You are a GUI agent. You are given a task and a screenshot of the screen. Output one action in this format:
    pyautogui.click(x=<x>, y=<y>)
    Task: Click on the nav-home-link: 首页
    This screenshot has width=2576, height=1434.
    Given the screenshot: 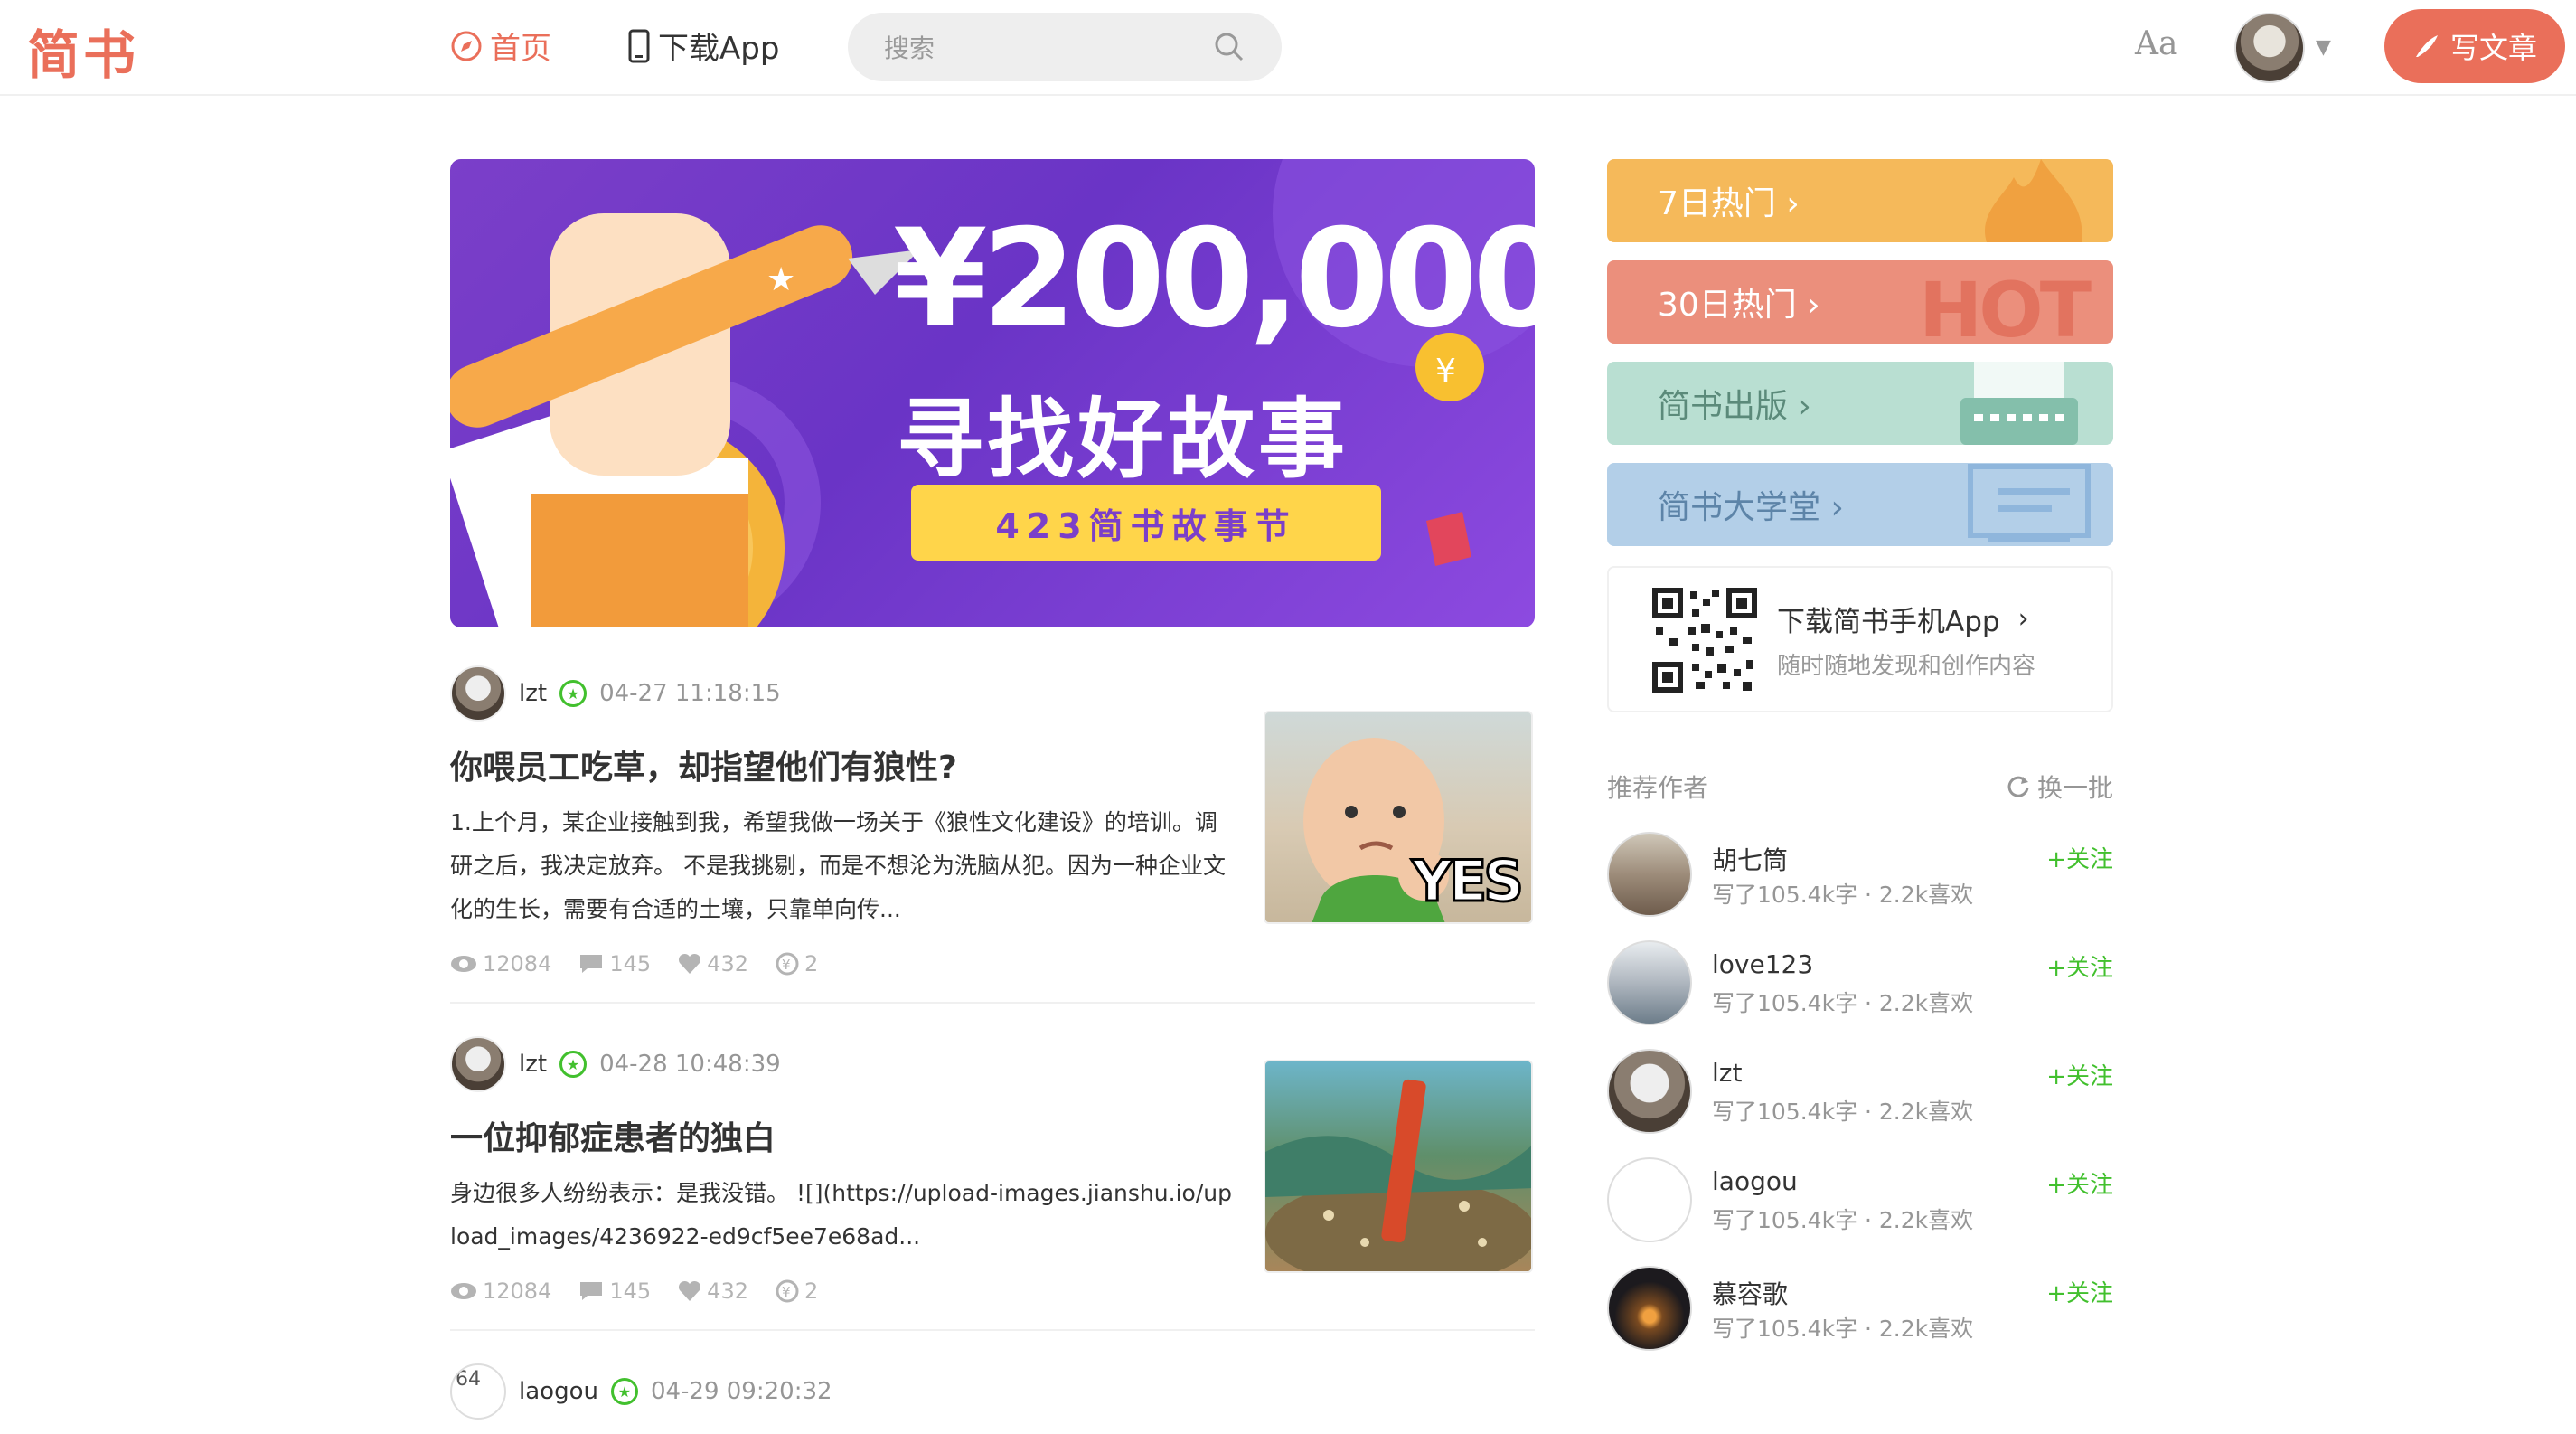 What is the action you would take?
    pyautogui.click(x=500, y=46)
    